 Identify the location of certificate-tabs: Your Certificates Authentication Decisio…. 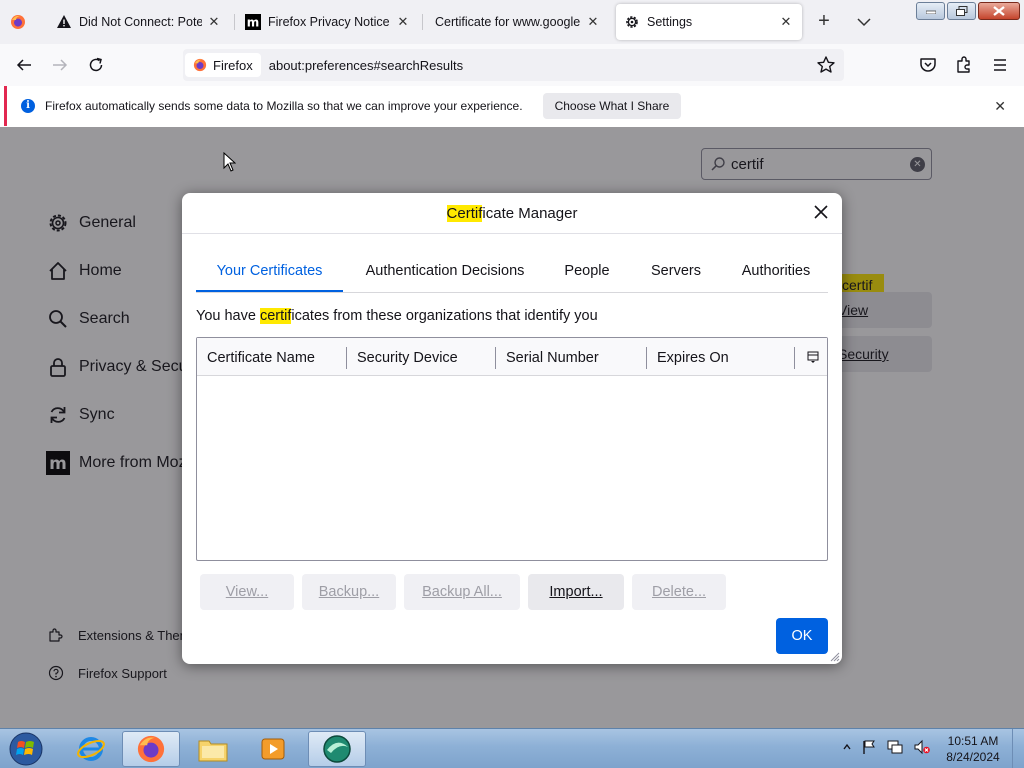
(512, 272).